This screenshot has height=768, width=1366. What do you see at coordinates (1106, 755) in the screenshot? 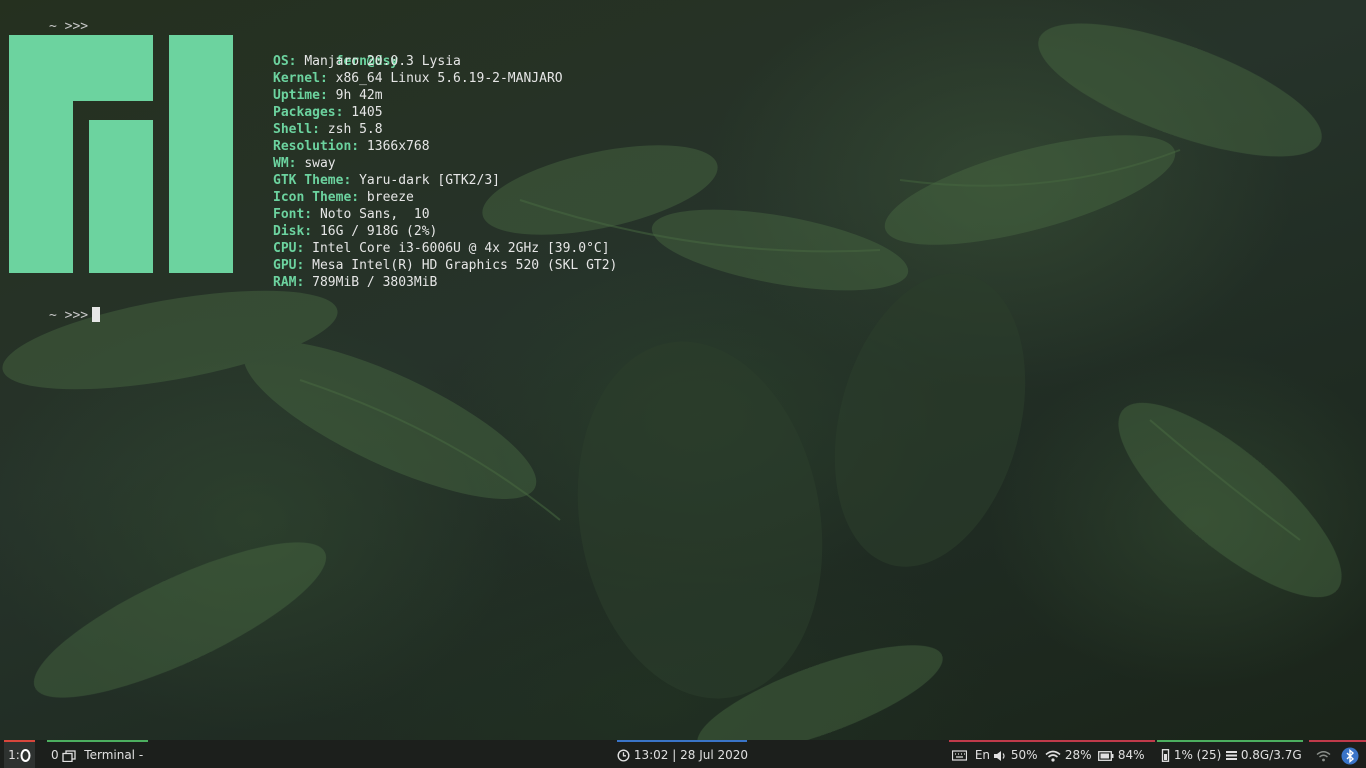
I see `battery-icon` at bounding box center [1106, 755].